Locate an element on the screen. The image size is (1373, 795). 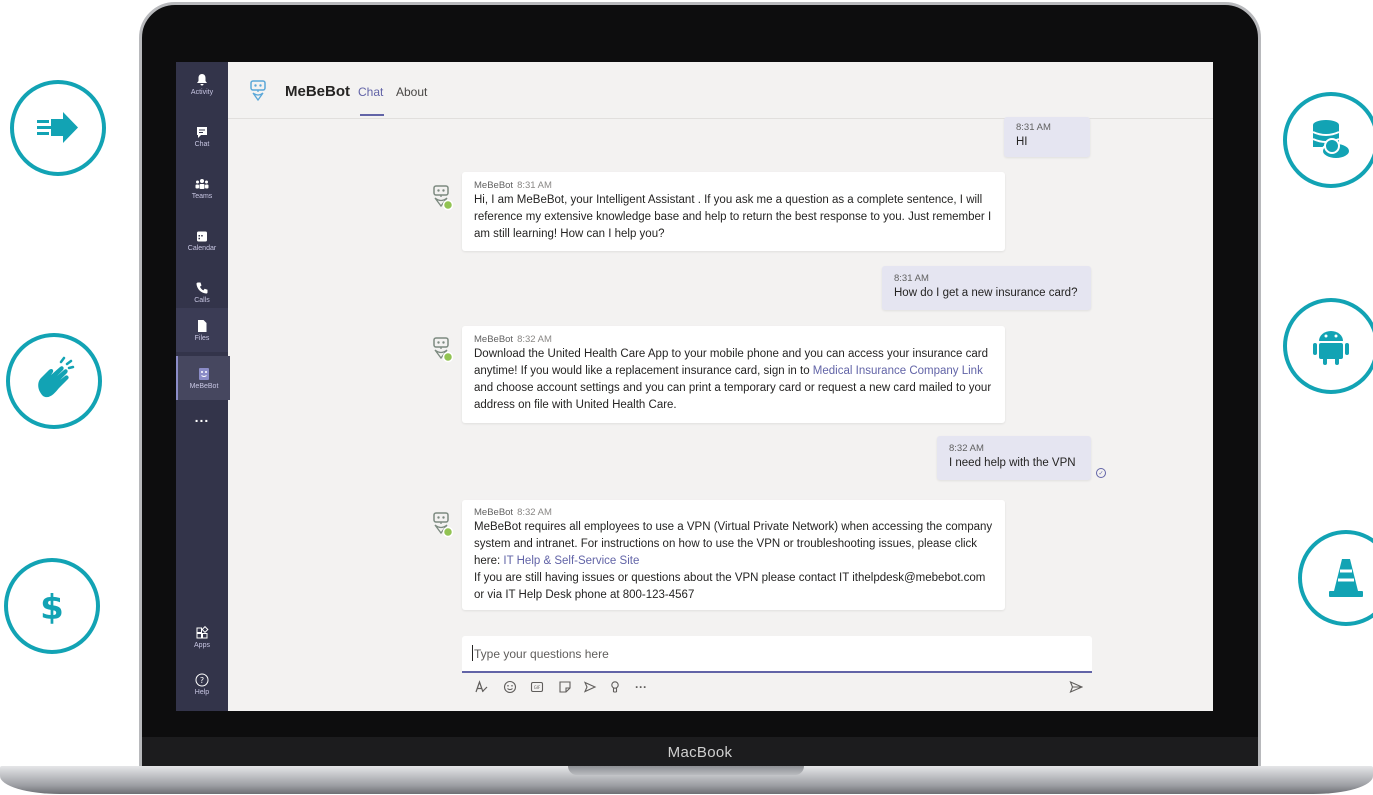
traffic-cone-icon is located at coordinates (1346, 578).